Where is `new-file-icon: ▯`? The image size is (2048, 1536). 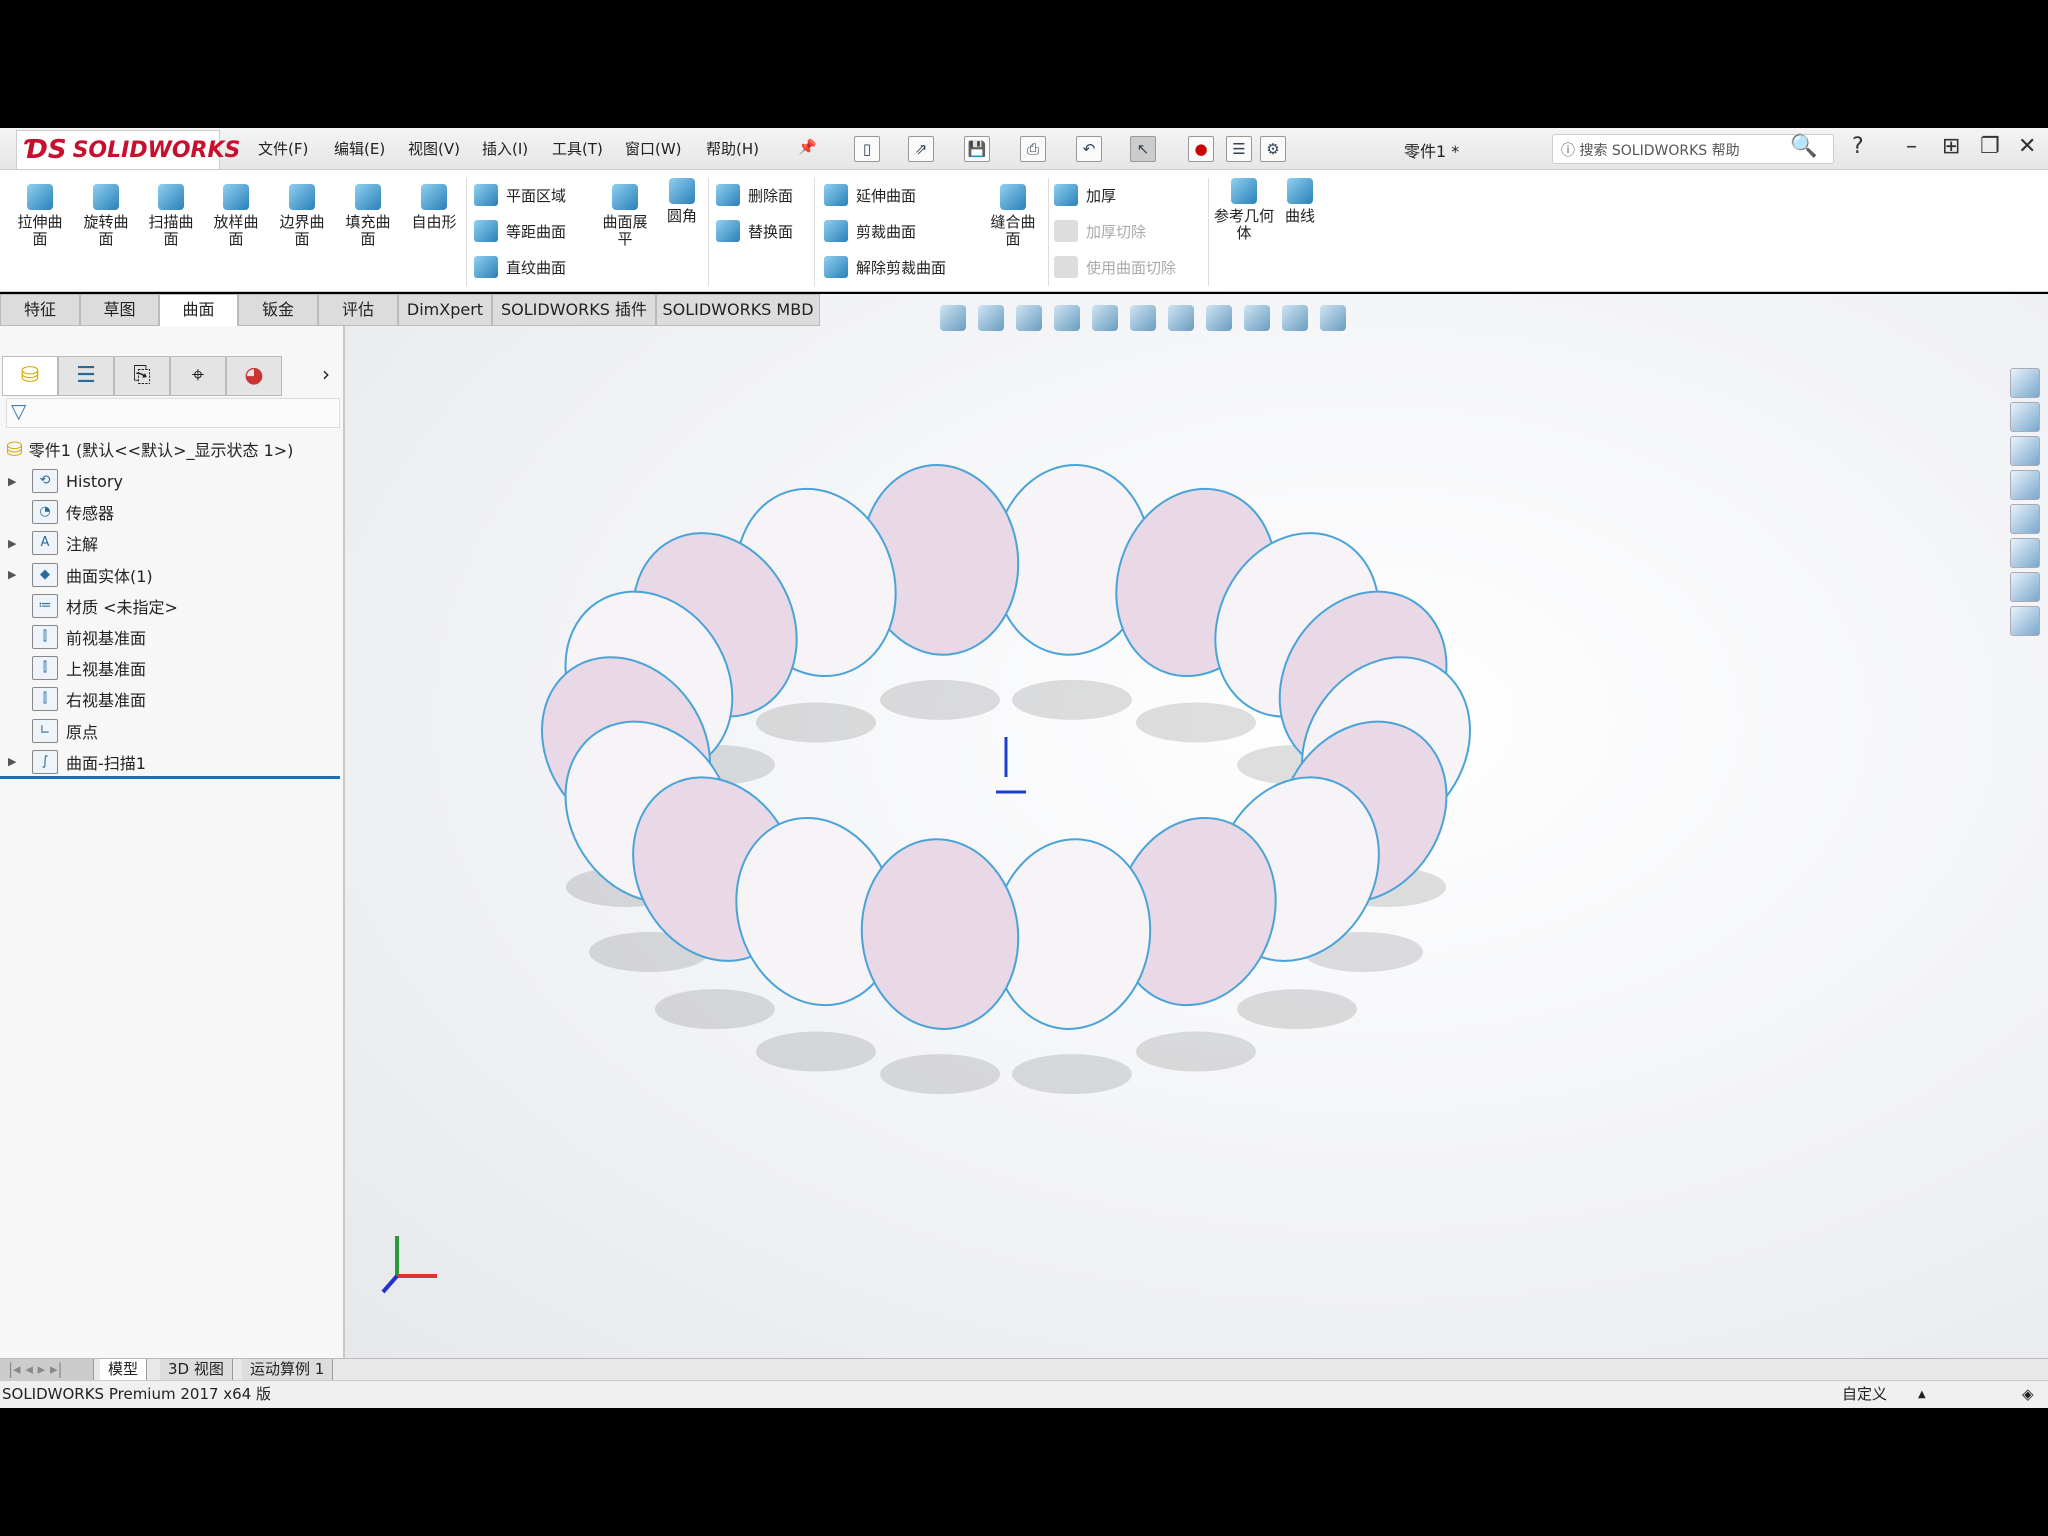 new-file-icon: ▯ is located at coordinates (867, 149).